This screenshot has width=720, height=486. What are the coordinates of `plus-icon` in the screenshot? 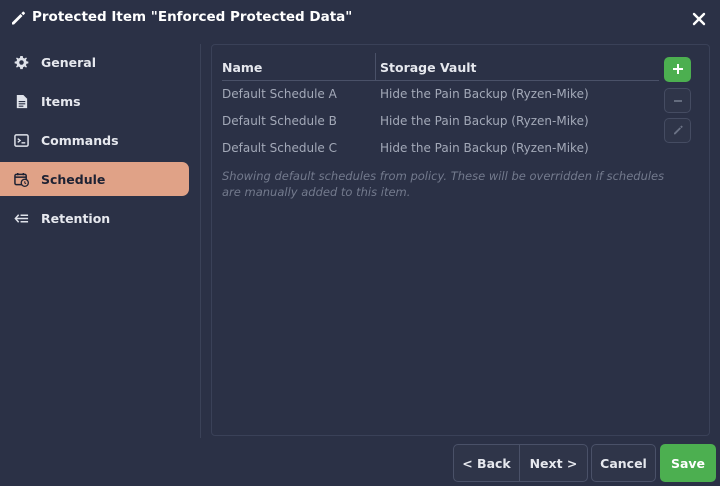 It's located at (678, 69).